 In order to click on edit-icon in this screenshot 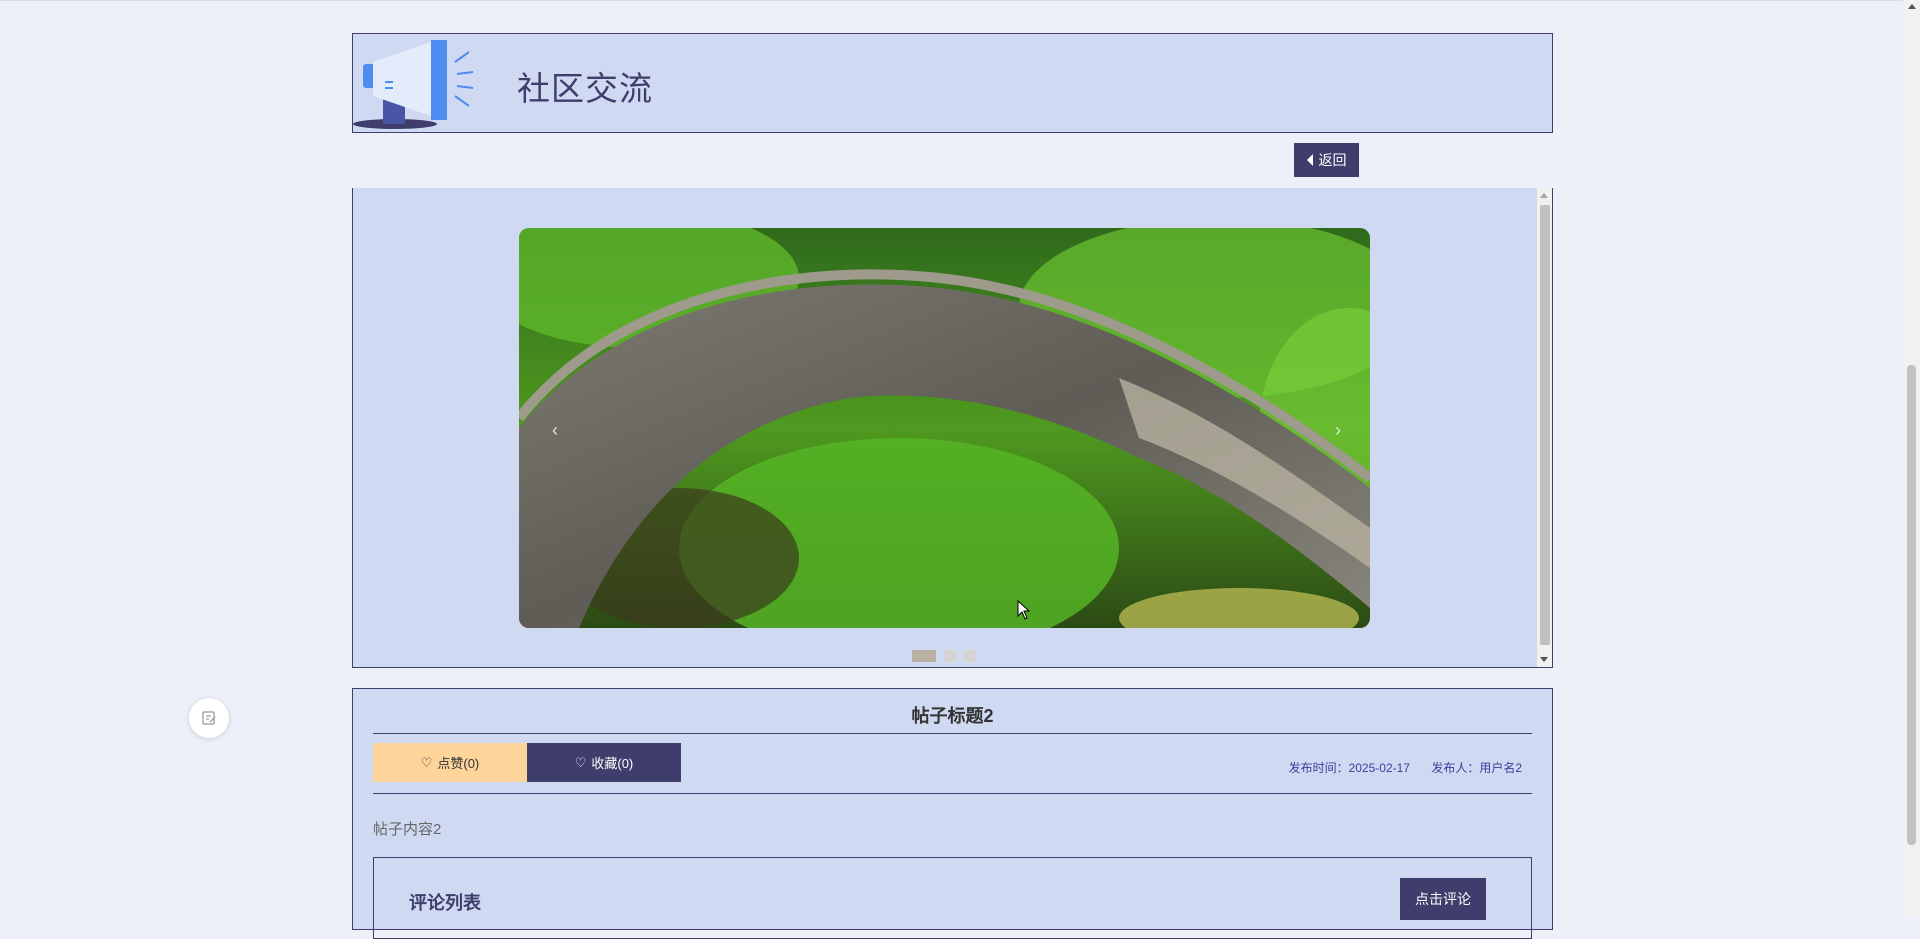, I will do `click(209, 718)`.